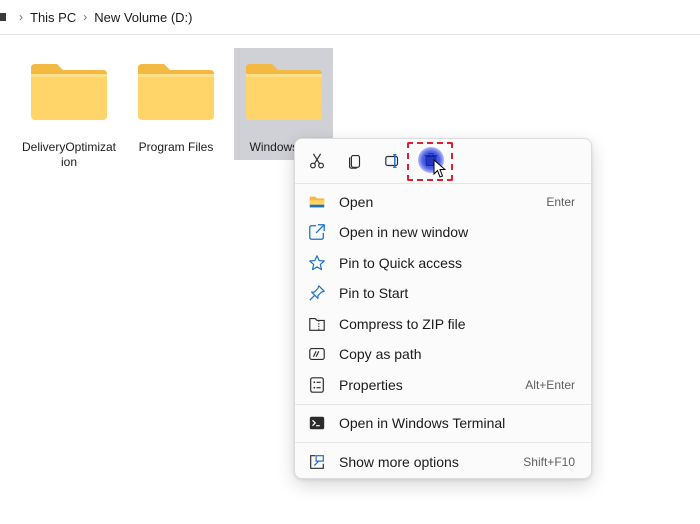 The image size is (700, 524). I want to click on cut-button, so click(317, 161).